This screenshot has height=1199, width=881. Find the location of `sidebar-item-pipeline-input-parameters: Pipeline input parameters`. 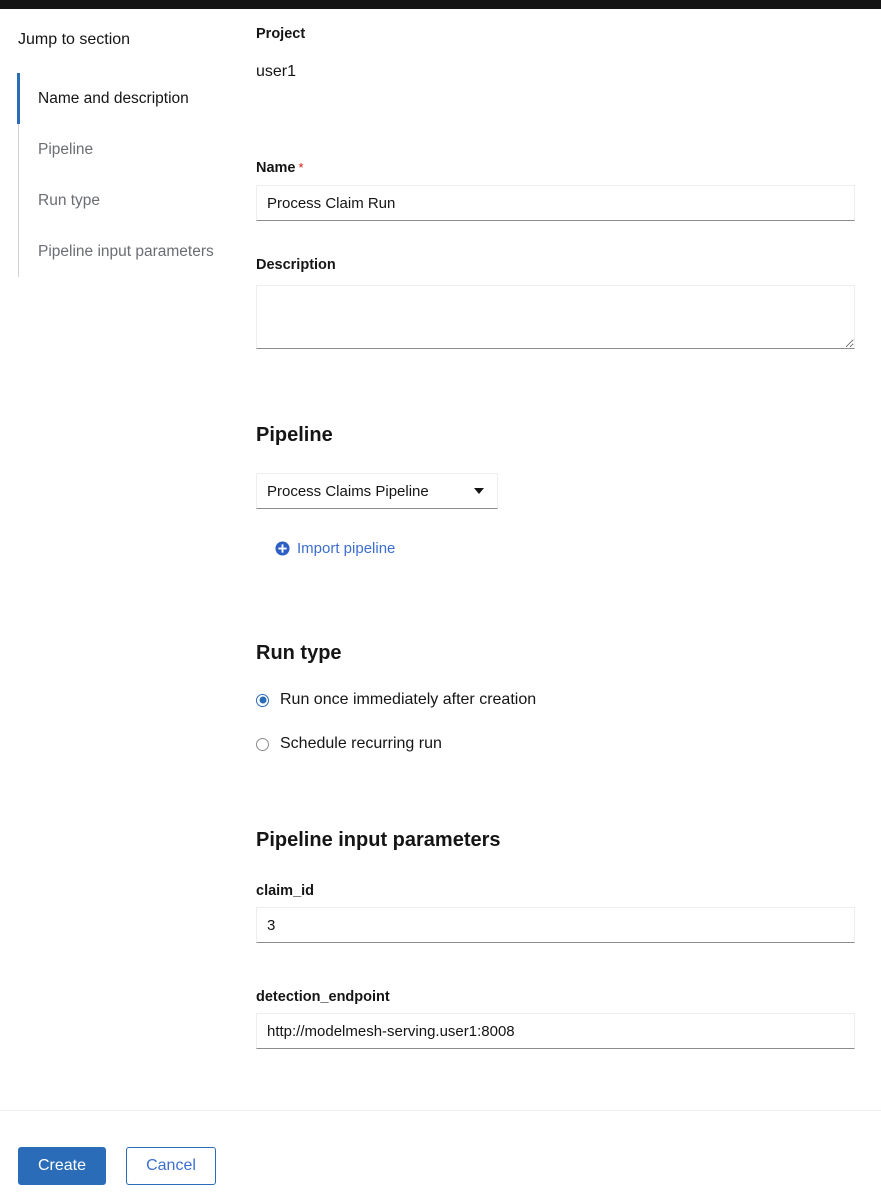

sidebar-item-pipeline-input-parameters: Pipeline input parameters is located at coordinates (124, 251).